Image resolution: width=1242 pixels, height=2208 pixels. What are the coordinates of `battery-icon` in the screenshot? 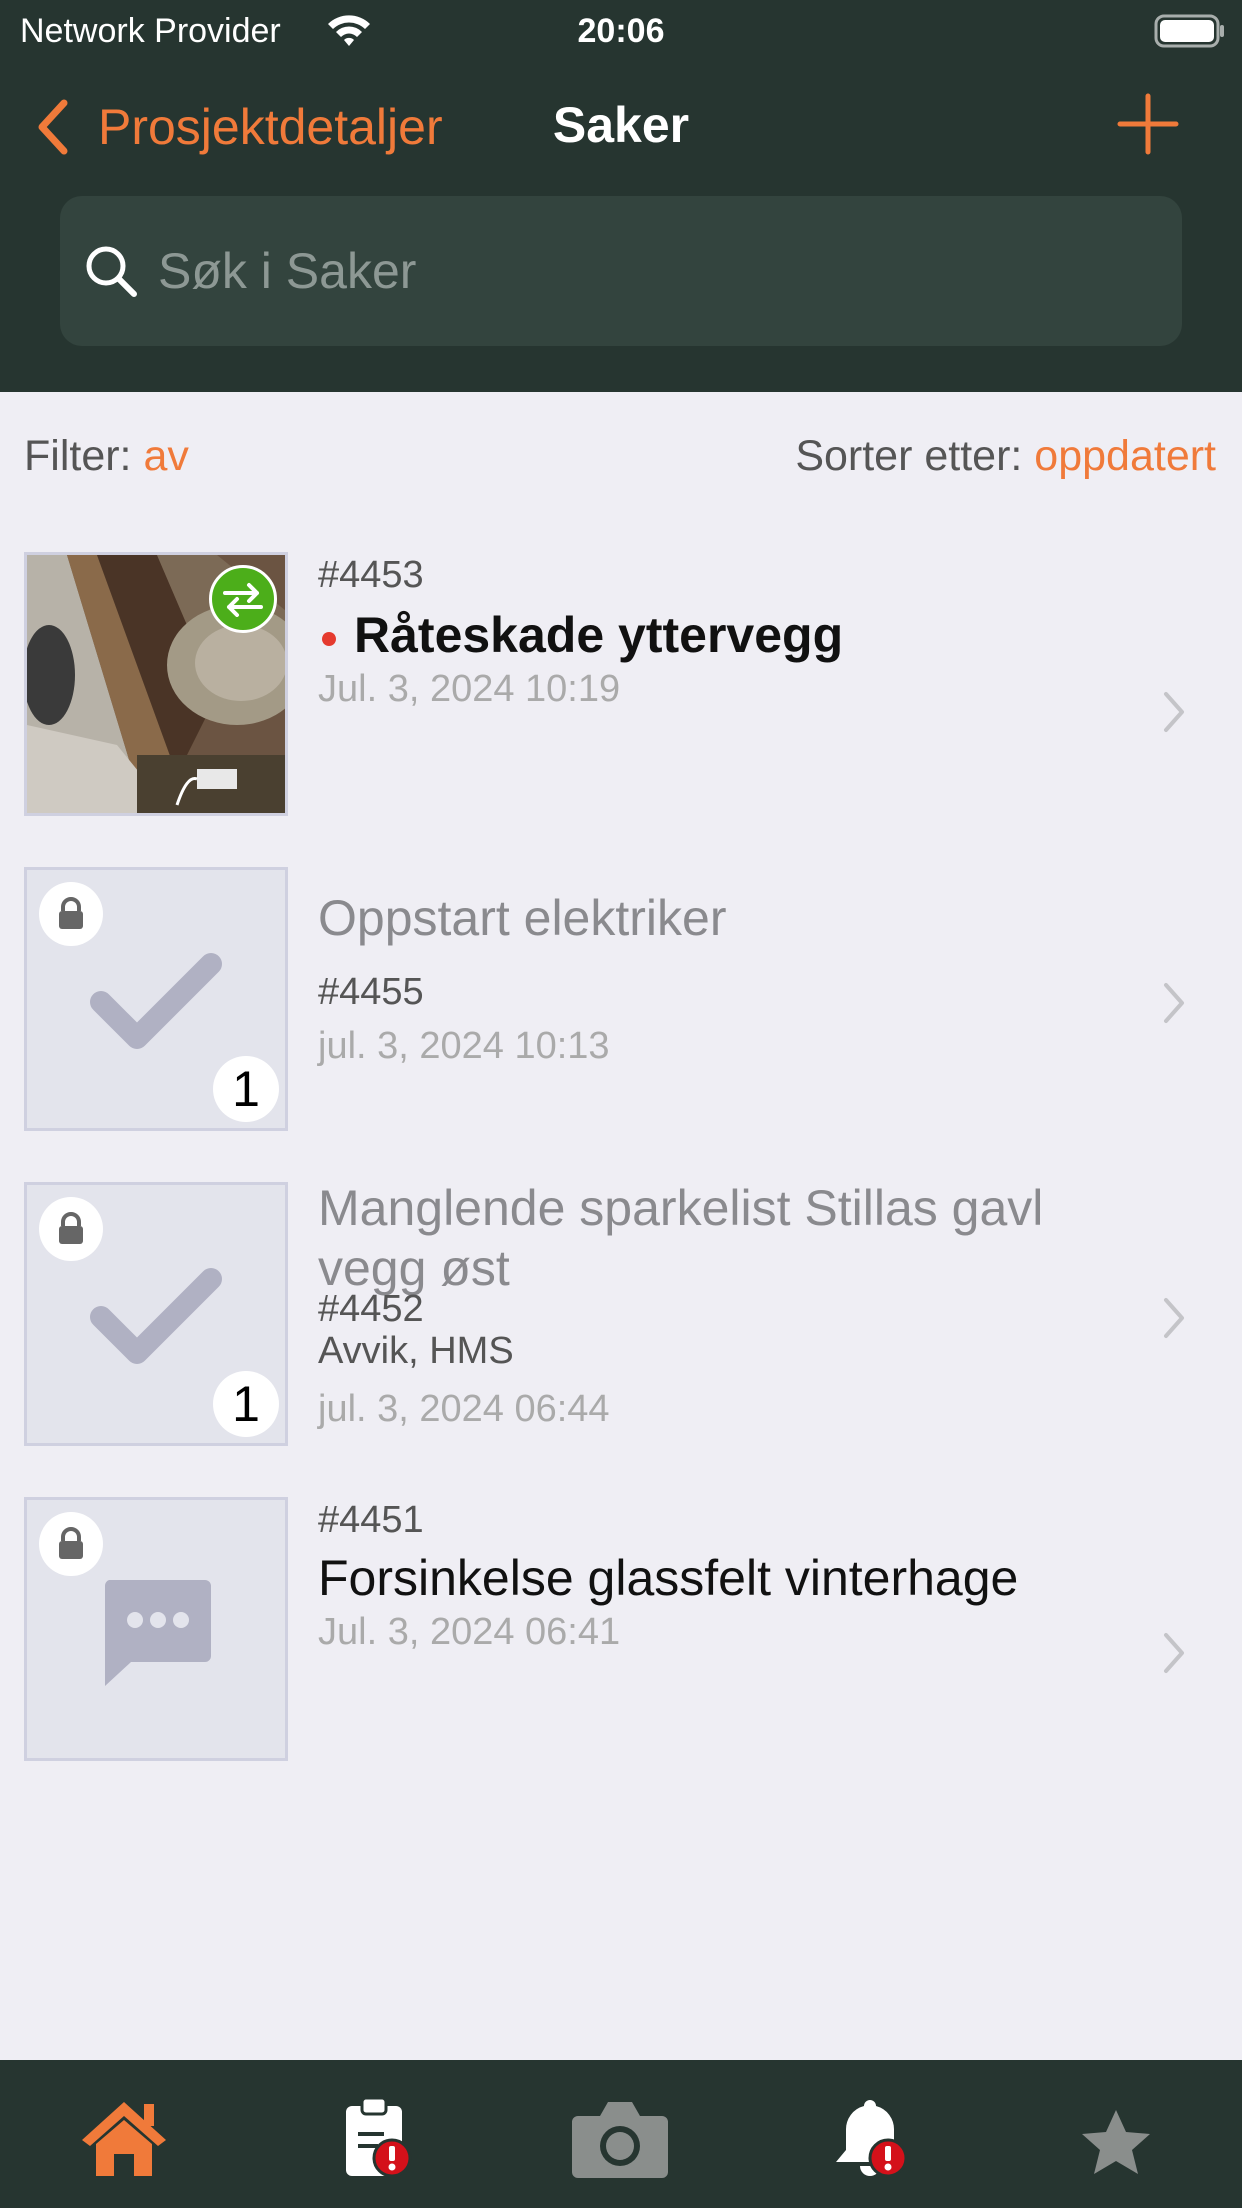 It's located at (1189, 31).